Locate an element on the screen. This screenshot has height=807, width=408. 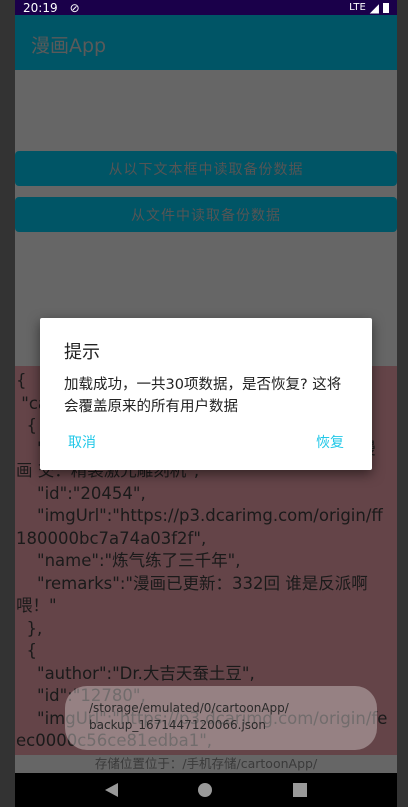
app-bar: 漫画App is located at coordinates (206, 42).